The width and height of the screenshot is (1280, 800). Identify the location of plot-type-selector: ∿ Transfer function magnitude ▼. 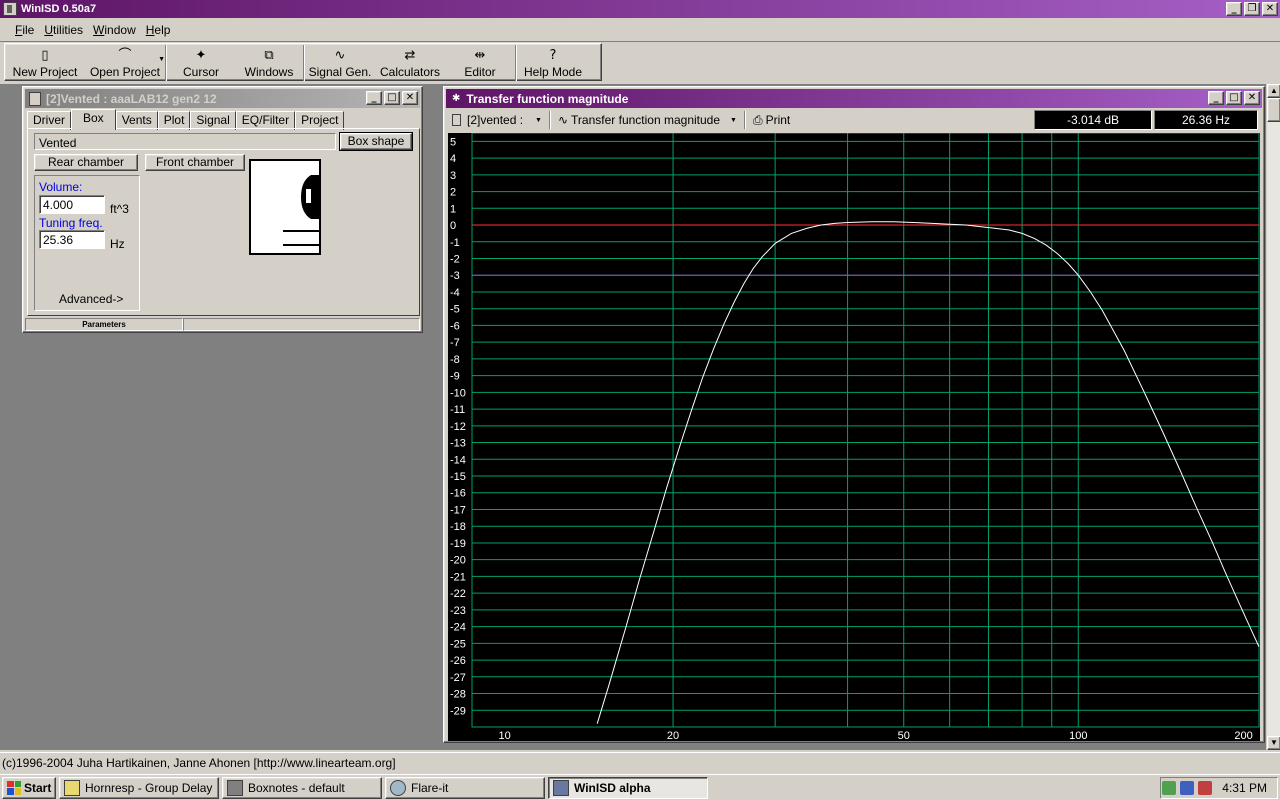
(647, 120).